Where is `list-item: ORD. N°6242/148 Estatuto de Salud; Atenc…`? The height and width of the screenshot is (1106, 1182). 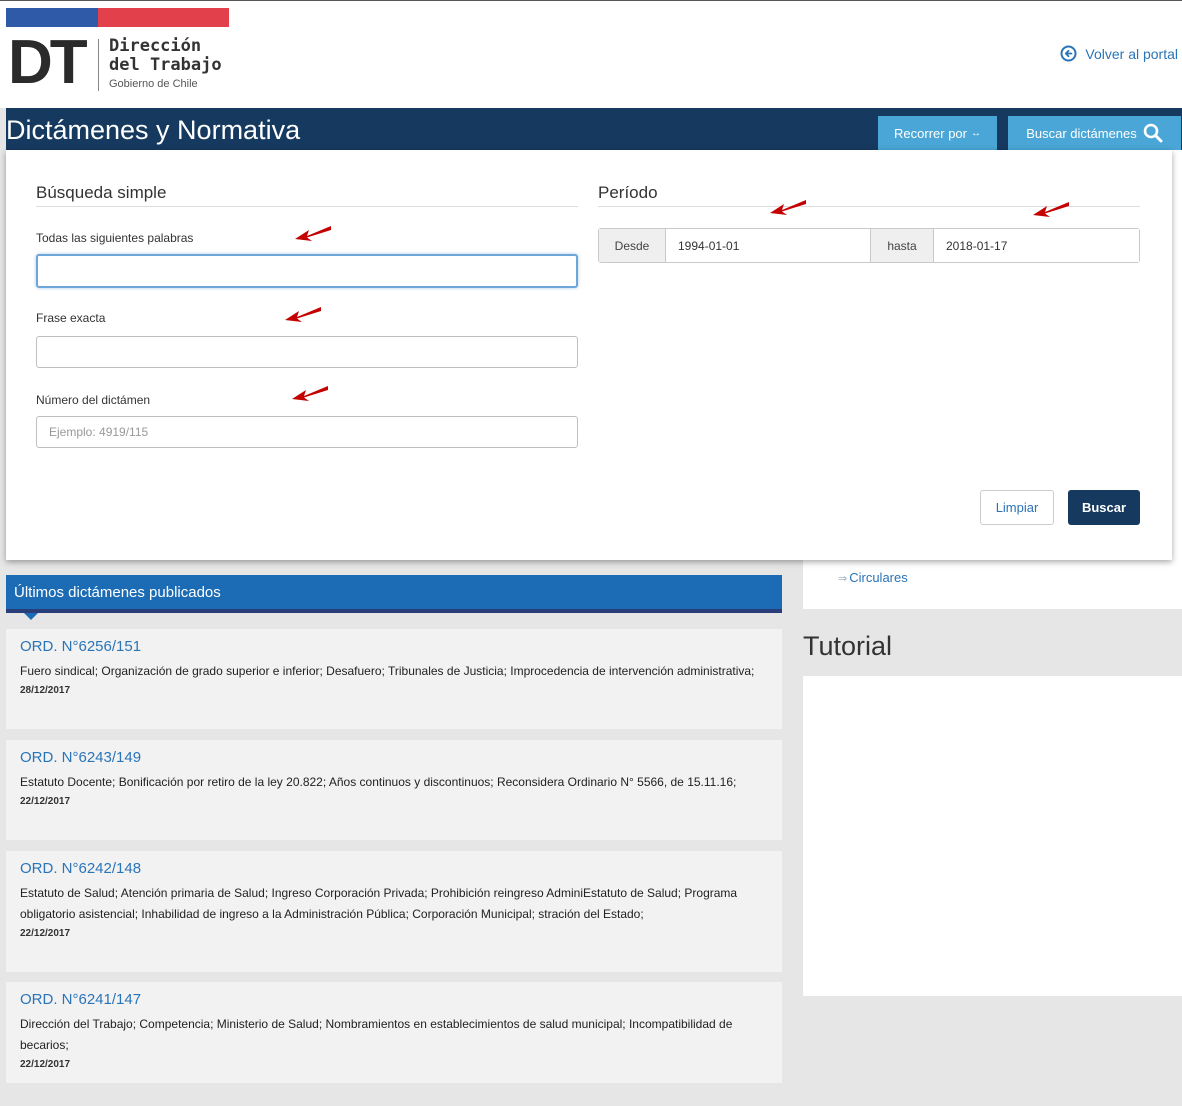 list-item: ORD. N°6242/148 Estatuto de Salud; Atenc… is located at coordinates (394, 911).